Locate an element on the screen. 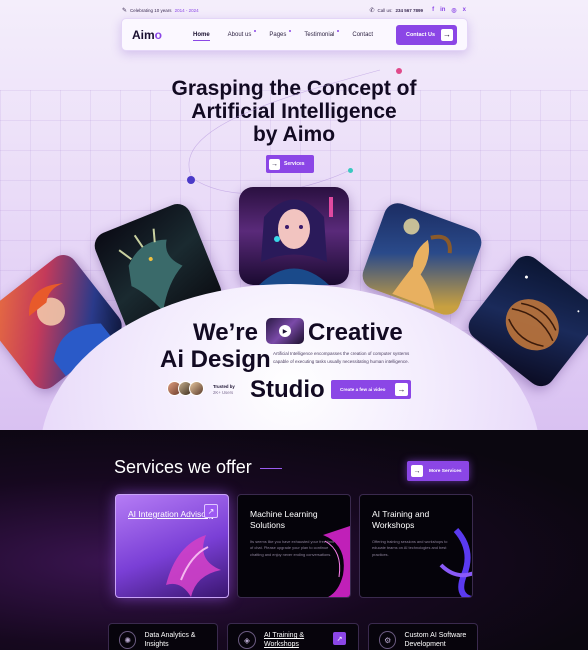  trusted-by: Trusted by 2K+ Users is located at coordinates (224, 390).